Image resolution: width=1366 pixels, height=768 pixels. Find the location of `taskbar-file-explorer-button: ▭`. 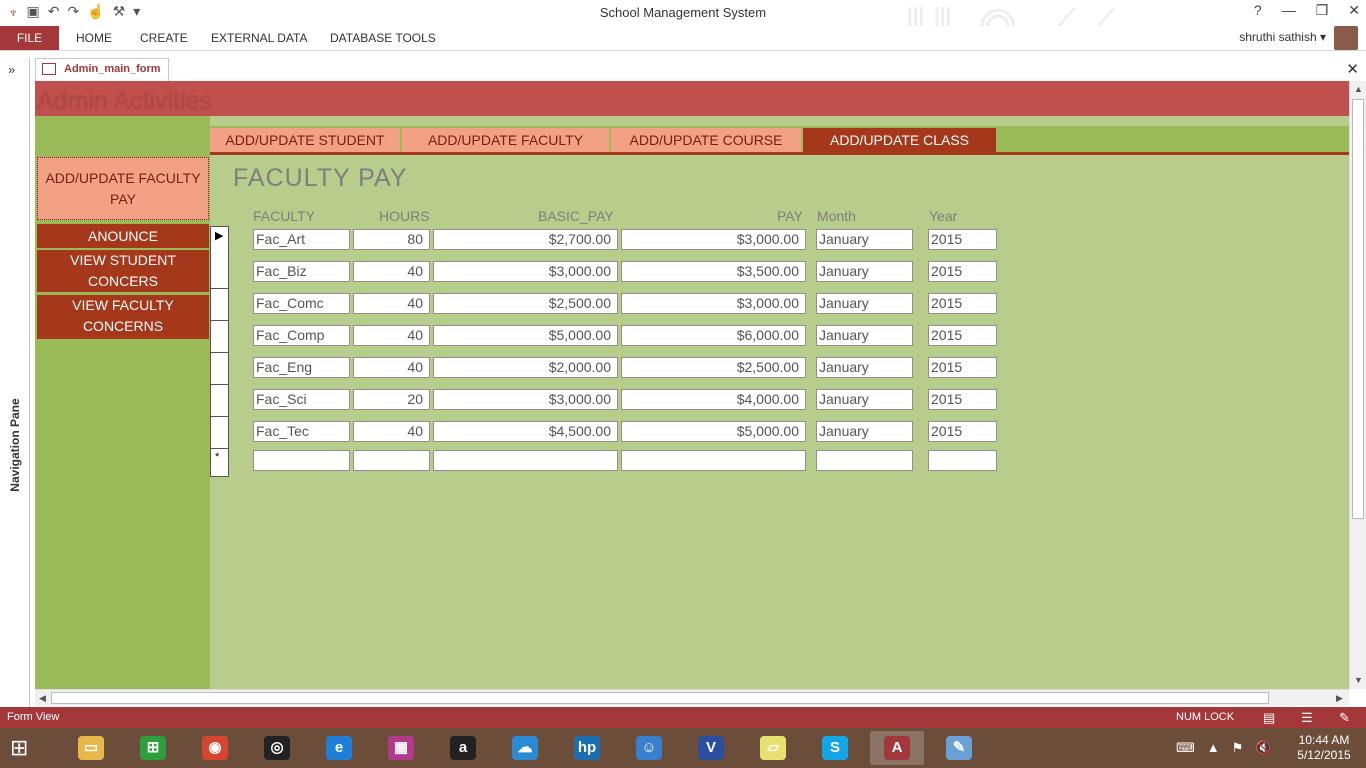

taskbar-file-explorer-button: ▭ is located at coordinates (91, 748).